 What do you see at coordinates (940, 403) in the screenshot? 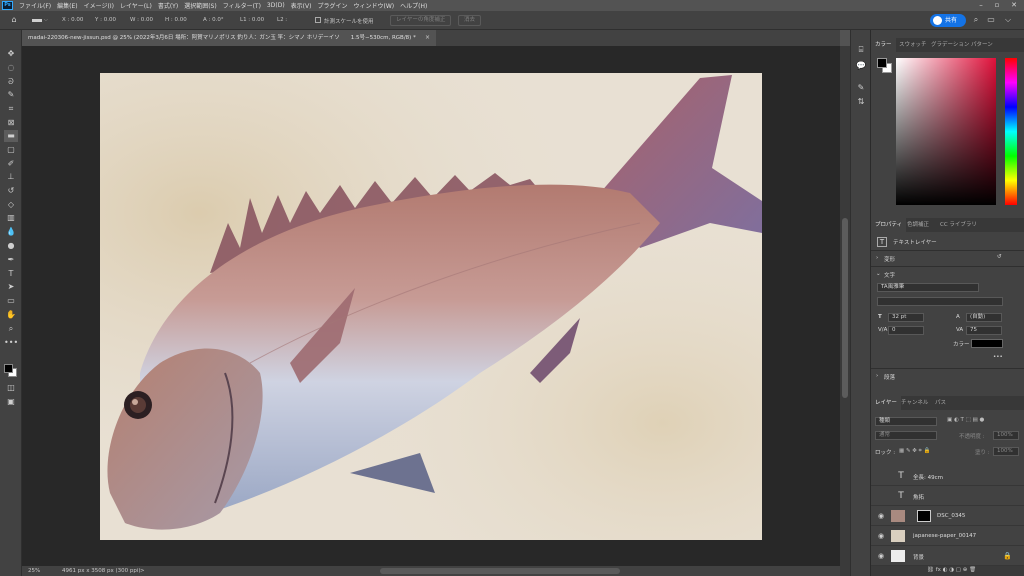
I see `tab-paths: パス` at bounding box center [940, 403].